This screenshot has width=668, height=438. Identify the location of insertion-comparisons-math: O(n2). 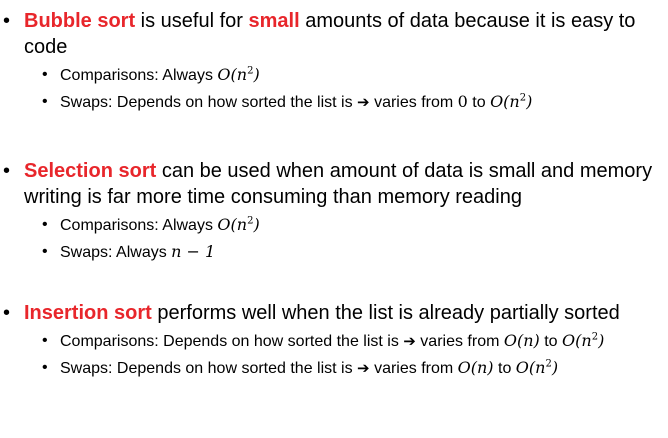
(583, 340).